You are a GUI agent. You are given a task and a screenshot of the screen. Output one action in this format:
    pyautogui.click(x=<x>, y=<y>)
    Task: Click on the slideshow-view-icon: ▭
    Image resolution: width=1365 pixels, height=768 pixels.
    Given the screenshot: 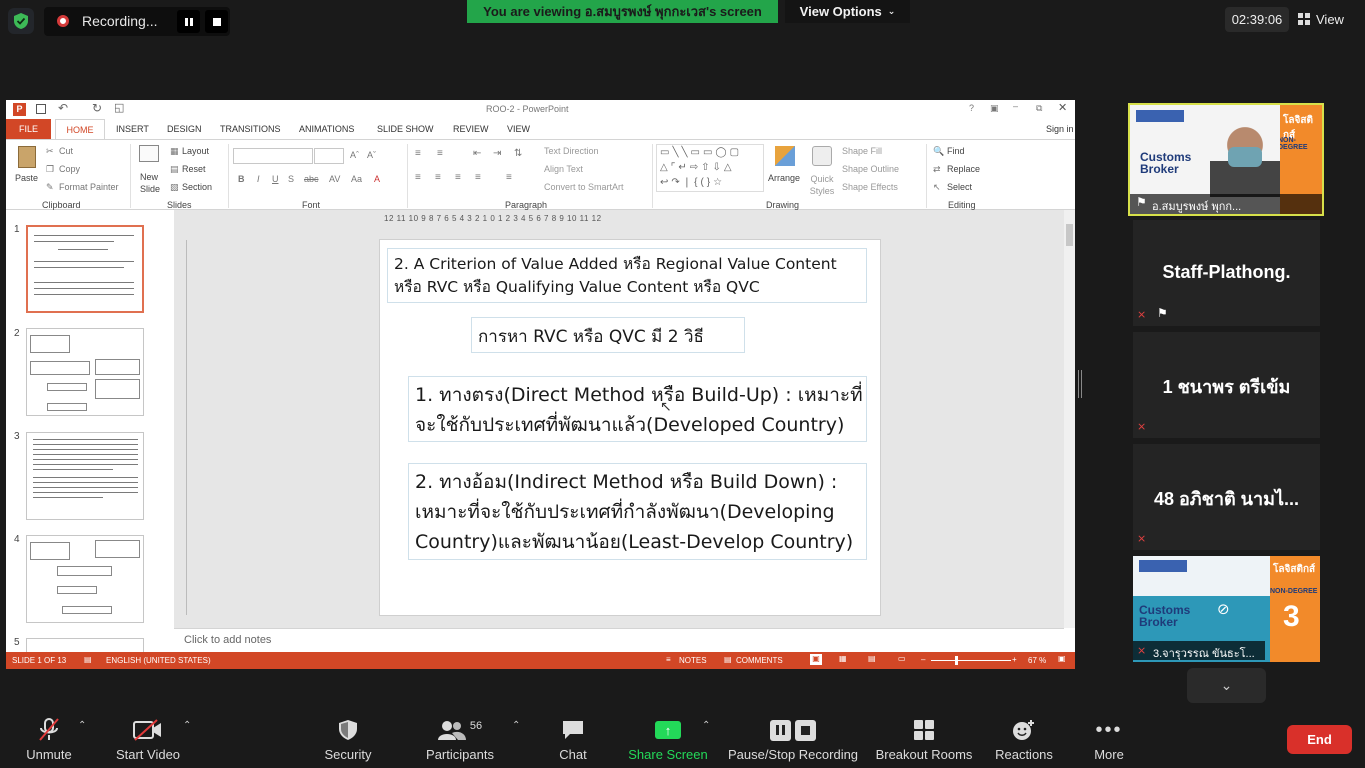 What is the action you would take?
    pyautogui.click(x=902, y=658)
    